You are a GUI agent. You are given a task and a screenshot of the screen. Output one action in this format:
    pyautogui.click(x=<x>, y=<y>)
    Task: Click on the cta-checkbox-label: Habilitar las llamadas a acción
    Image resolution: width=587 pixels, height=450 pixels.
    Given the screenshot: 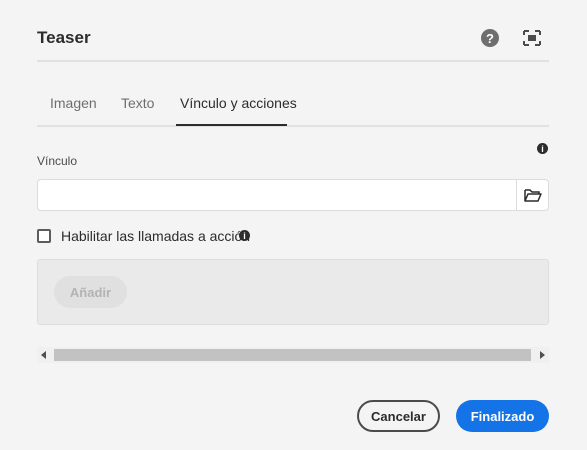 What is the action you would take?
    pyautogui.click(x=155, y=236)
    